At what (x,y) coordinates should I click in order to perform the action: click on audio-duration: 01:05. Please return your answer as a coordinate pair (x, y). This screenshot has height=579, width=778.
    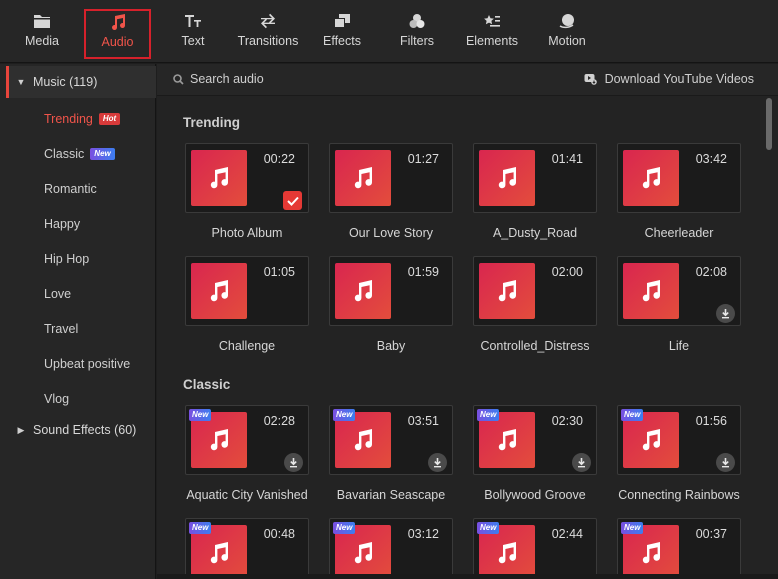
    Looking at the image, I should click on (279, 272).